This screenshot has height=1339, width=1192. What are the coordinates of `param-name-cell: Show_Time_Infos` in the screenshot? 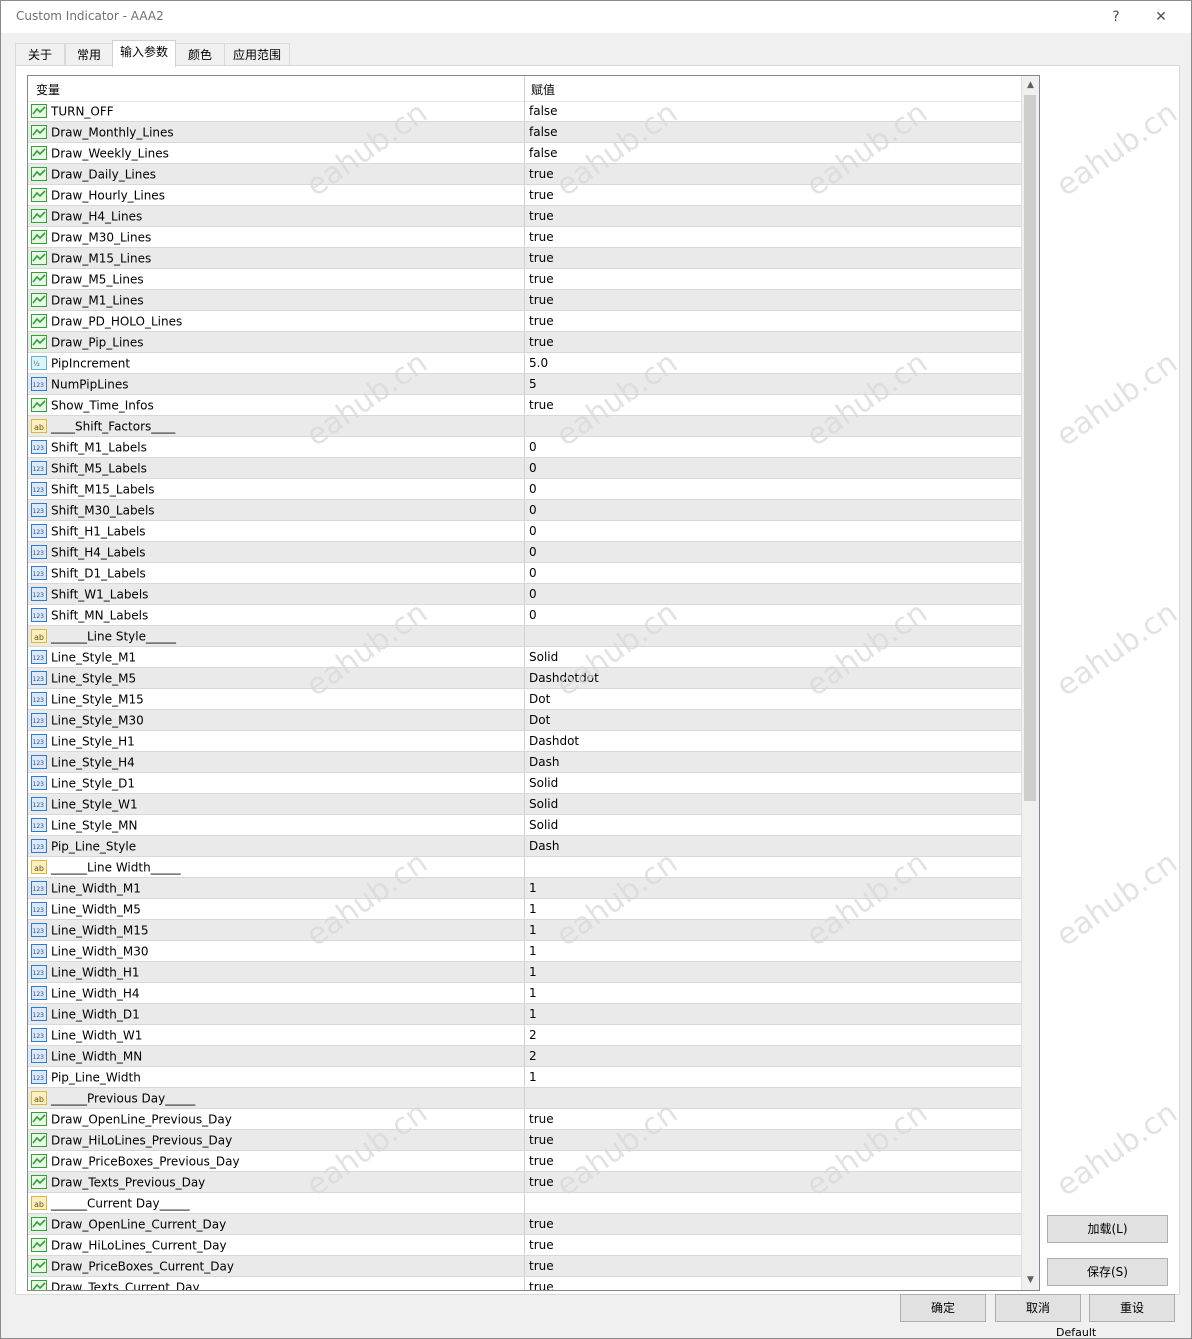 It's located at (276, 405).